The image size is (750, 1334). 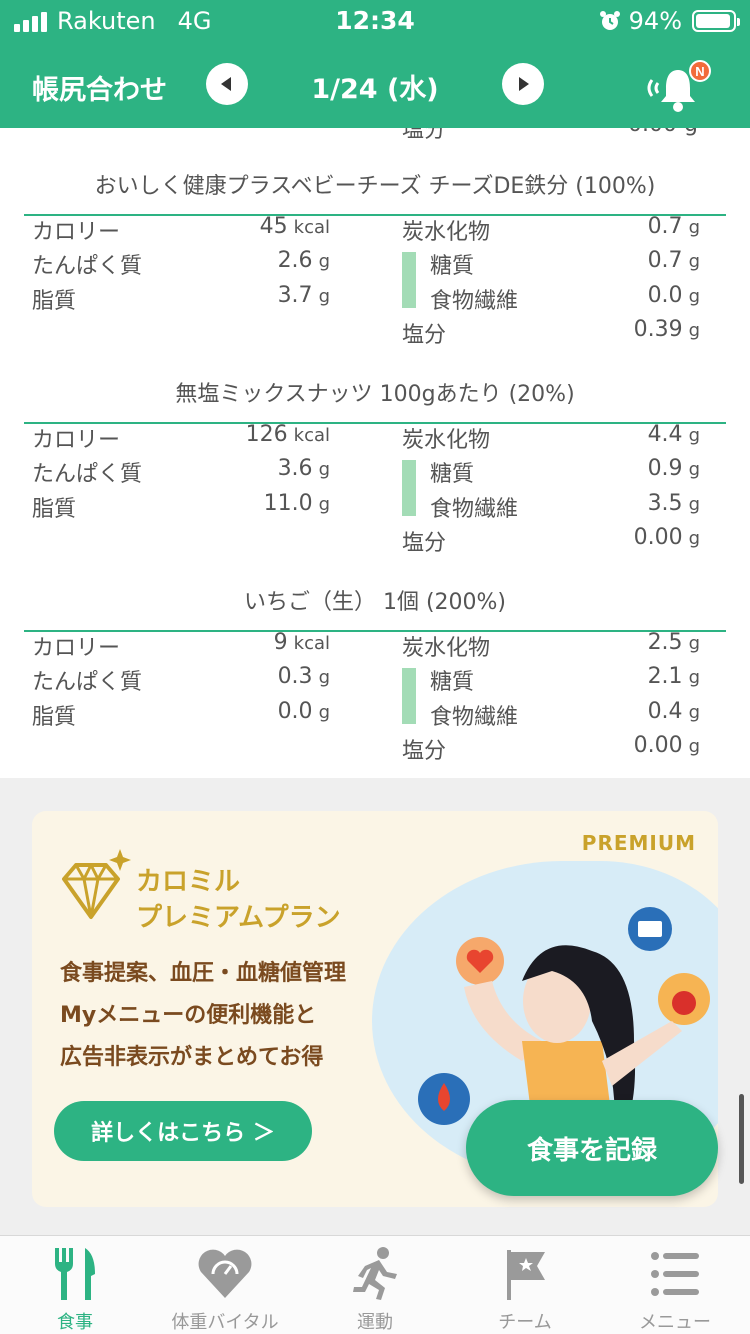 I want to click on protein-value: 2.6, so click(x=295, y=260).